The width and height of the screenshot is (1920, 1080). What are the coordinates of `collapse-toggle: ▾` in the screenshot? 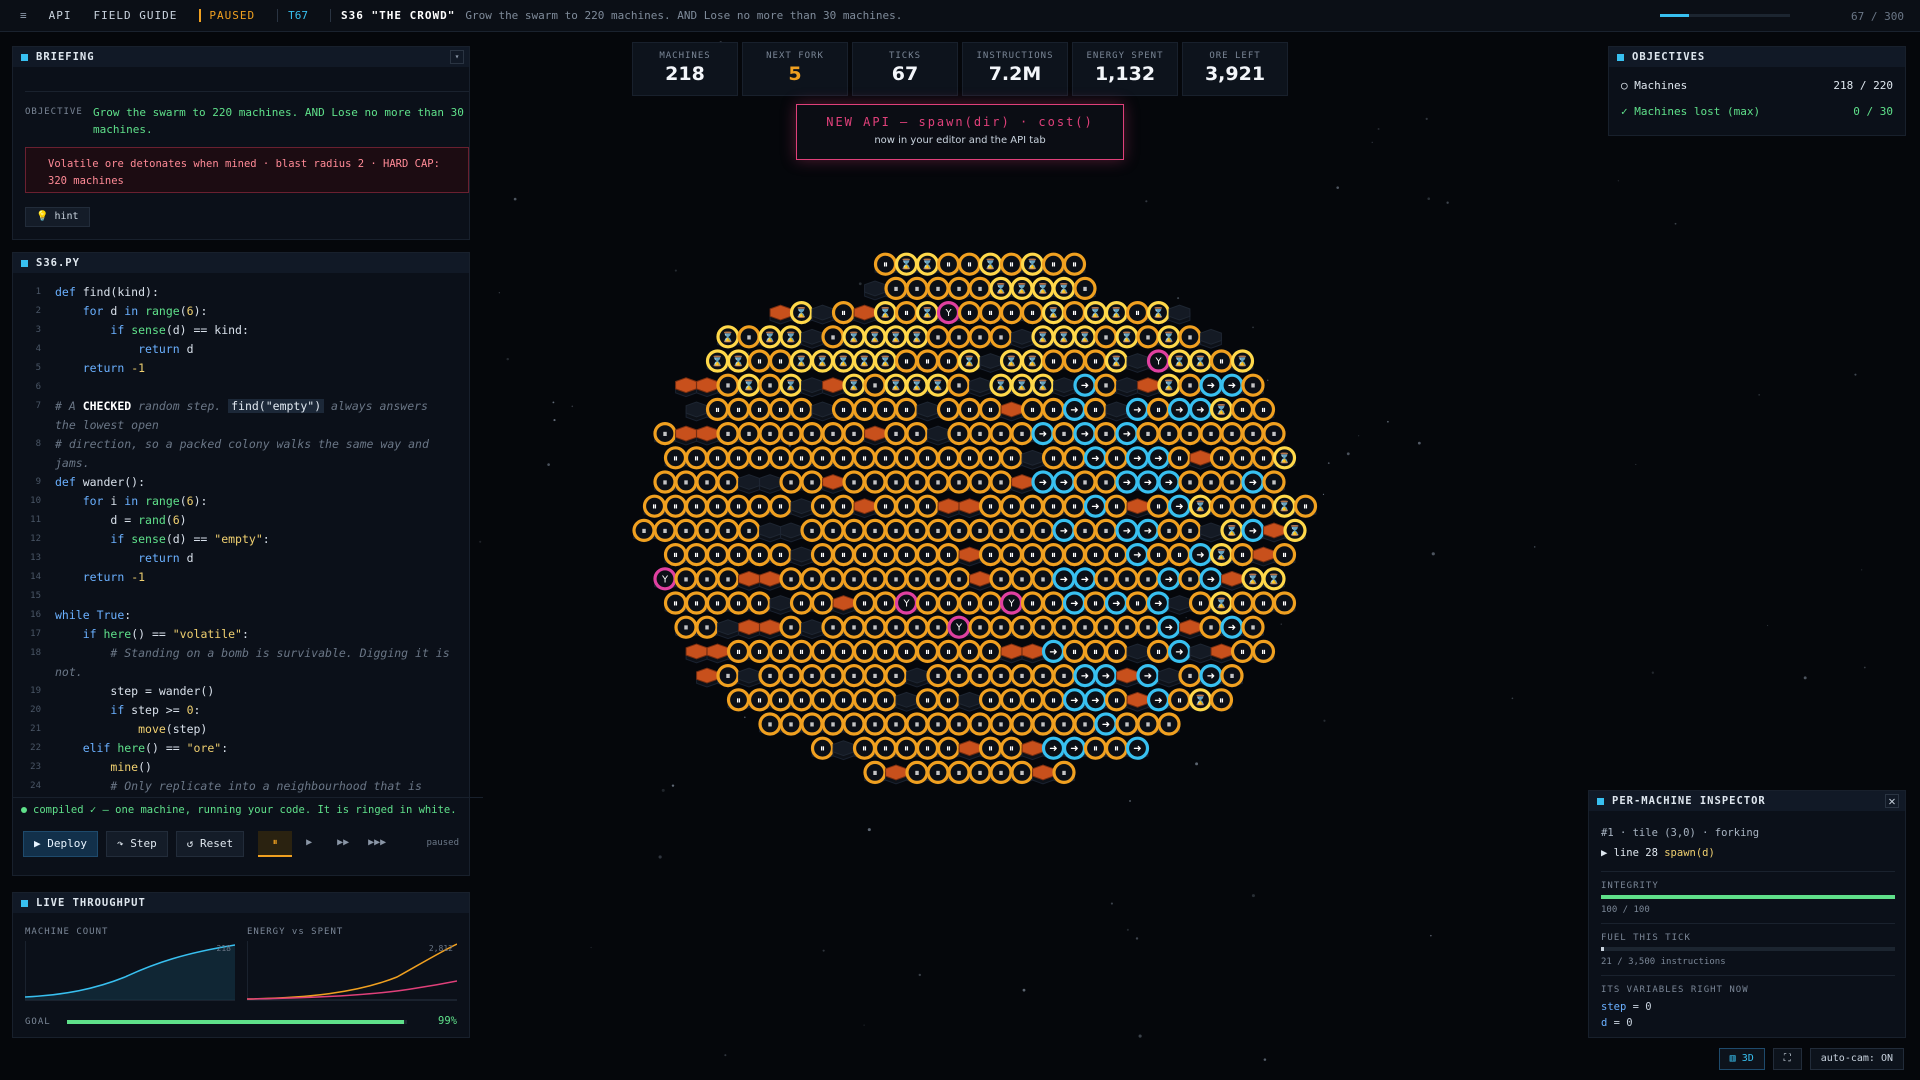 It's located at (457, 57).